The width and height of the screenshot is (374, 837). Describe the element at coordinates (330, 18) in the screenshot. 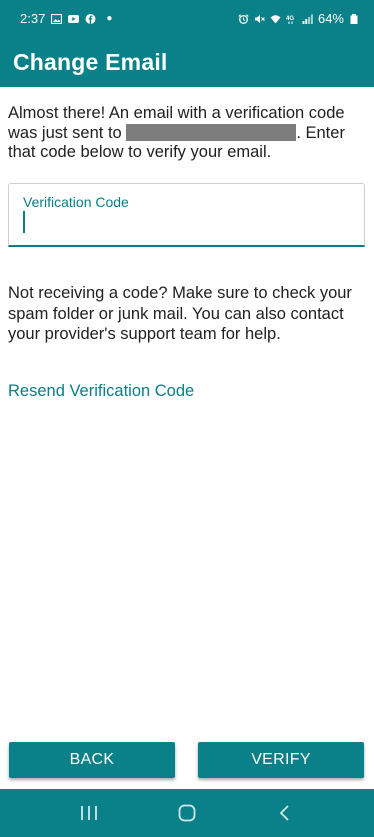

I see `battery-percent: 64%` at that location.